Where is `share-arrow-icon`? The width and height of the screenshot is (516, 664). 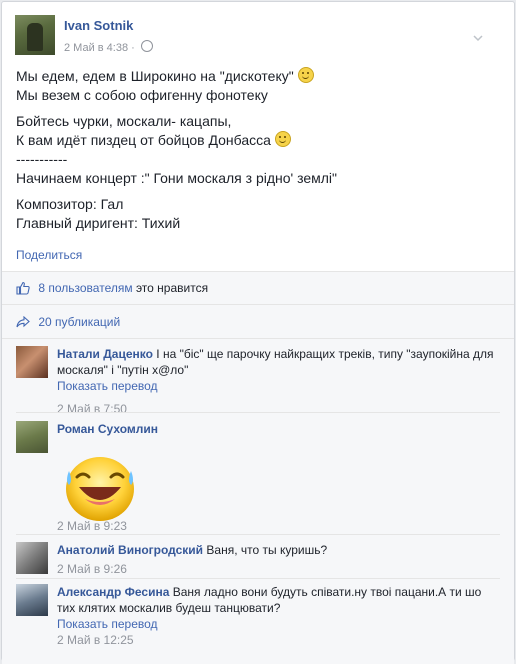
share-arrow-icon is located at coordinates (23, 321).